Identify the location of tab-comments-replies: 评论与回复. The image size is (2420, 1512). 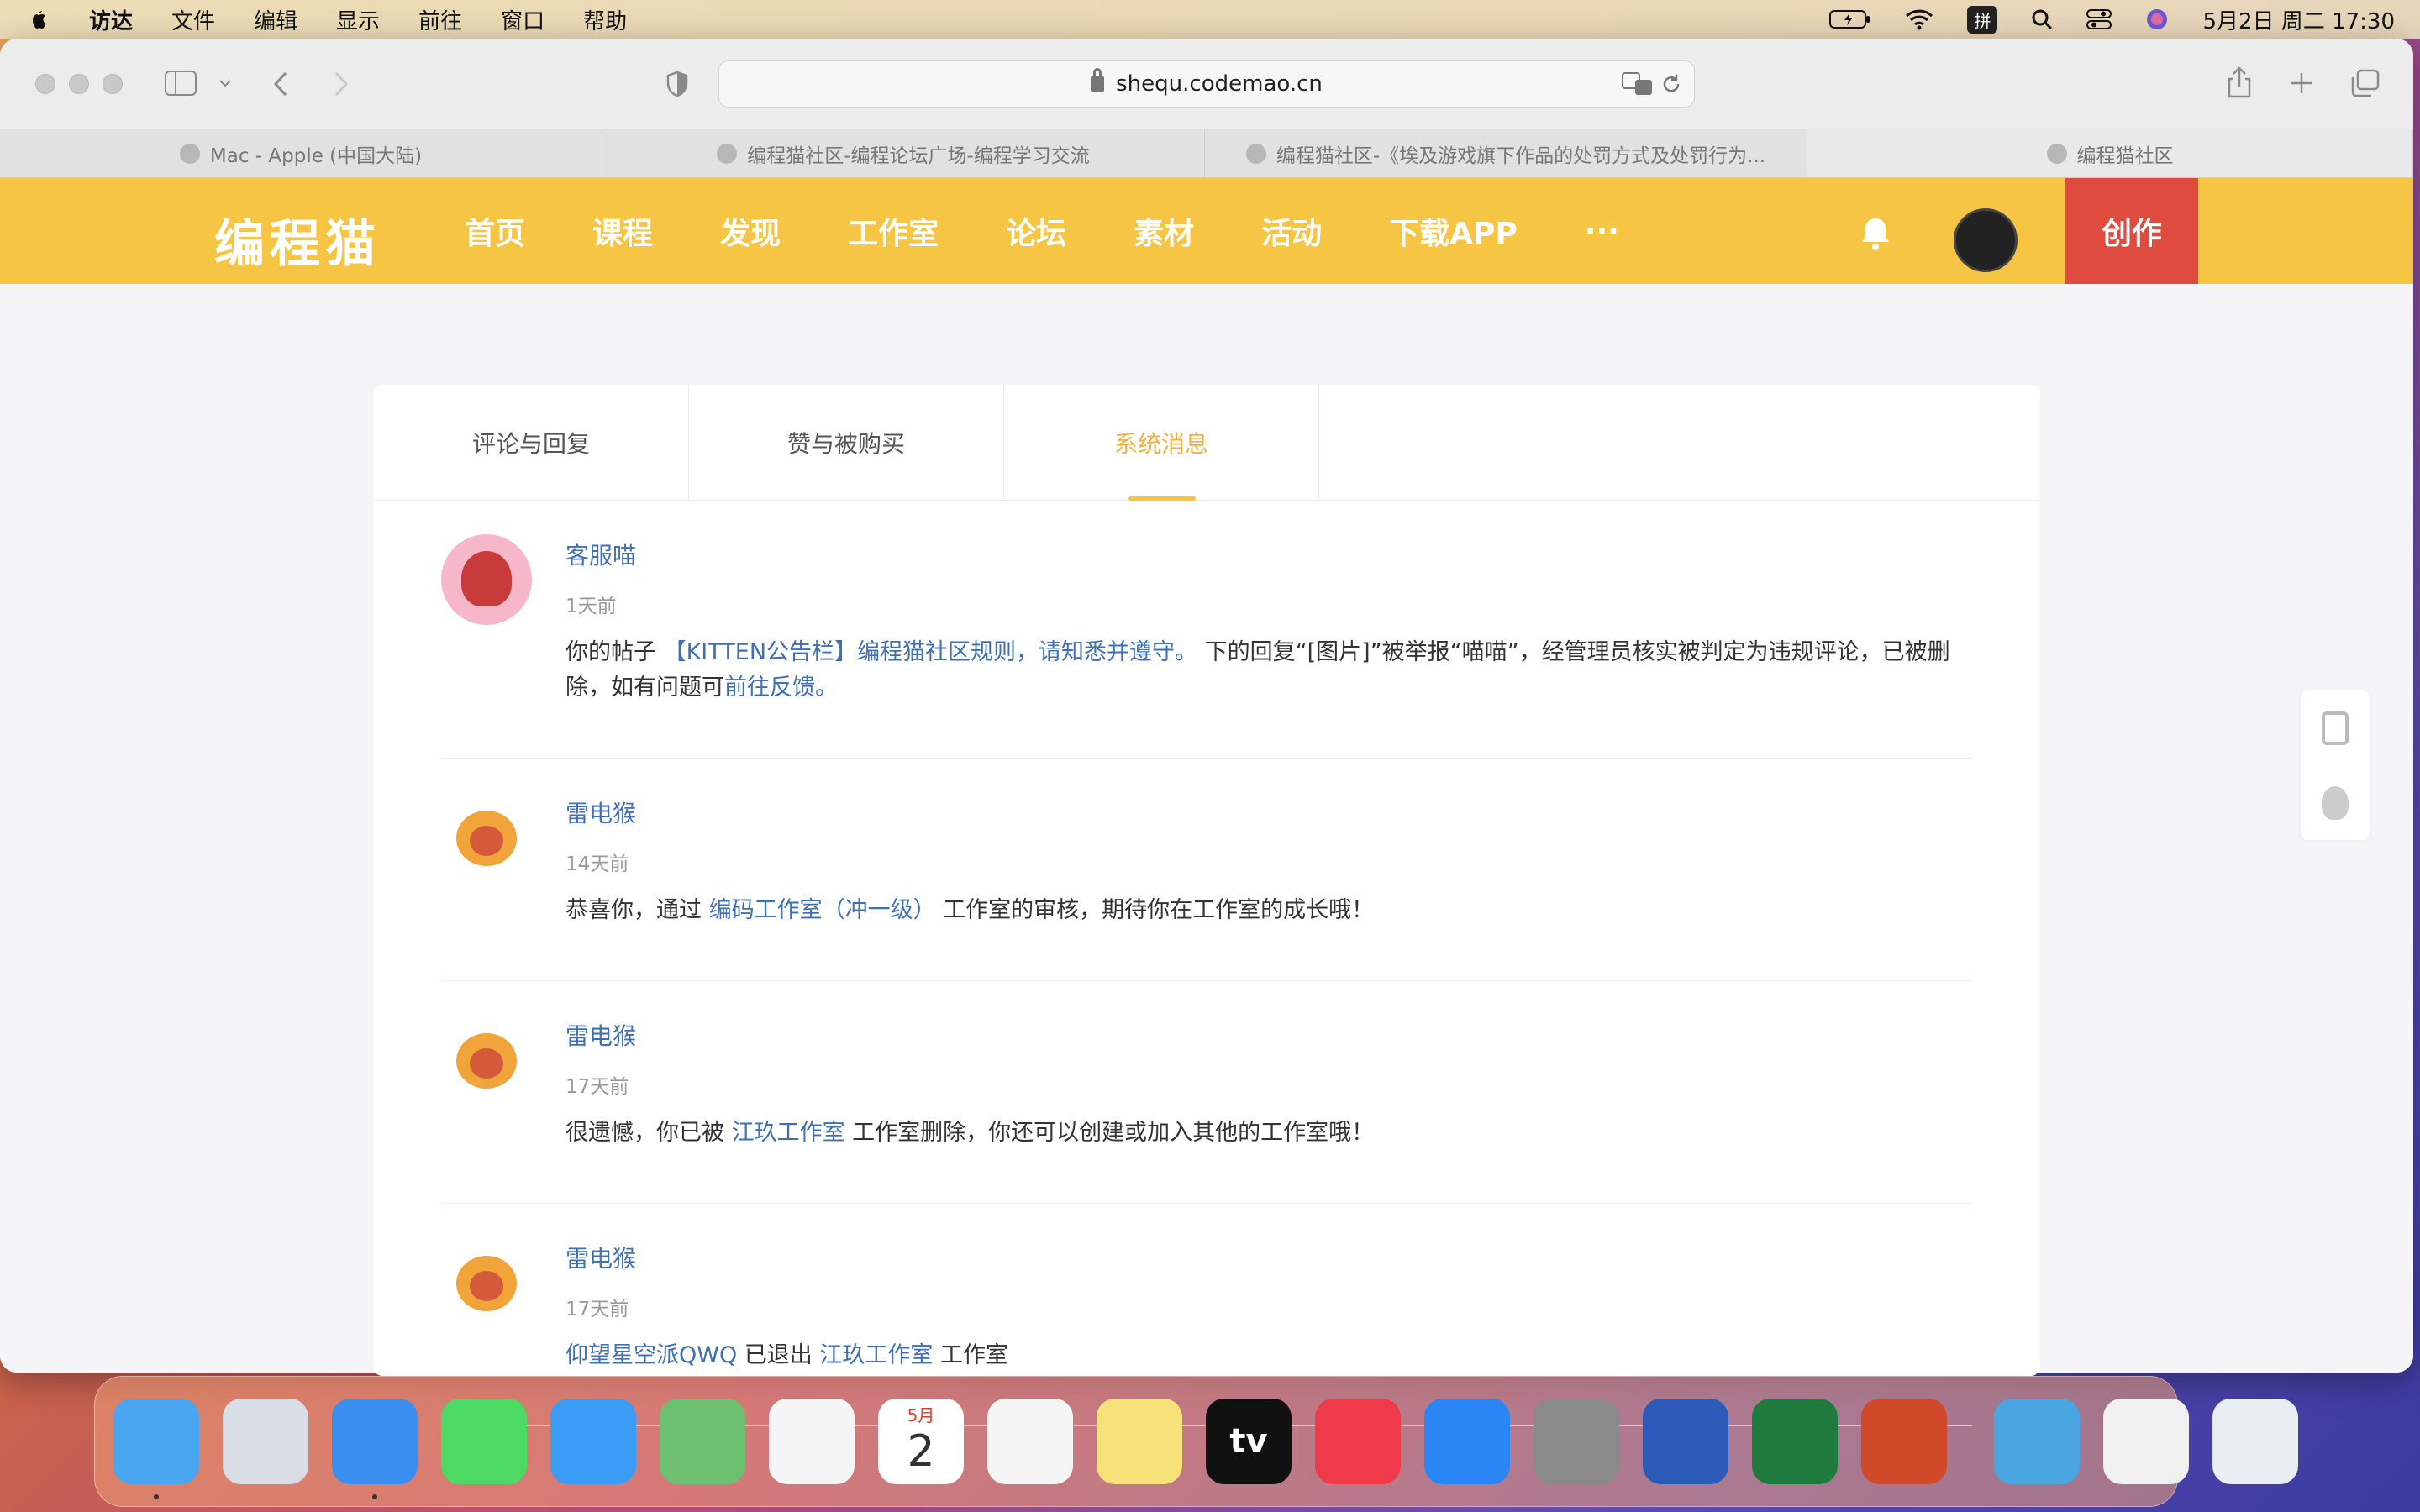
(531, 442).